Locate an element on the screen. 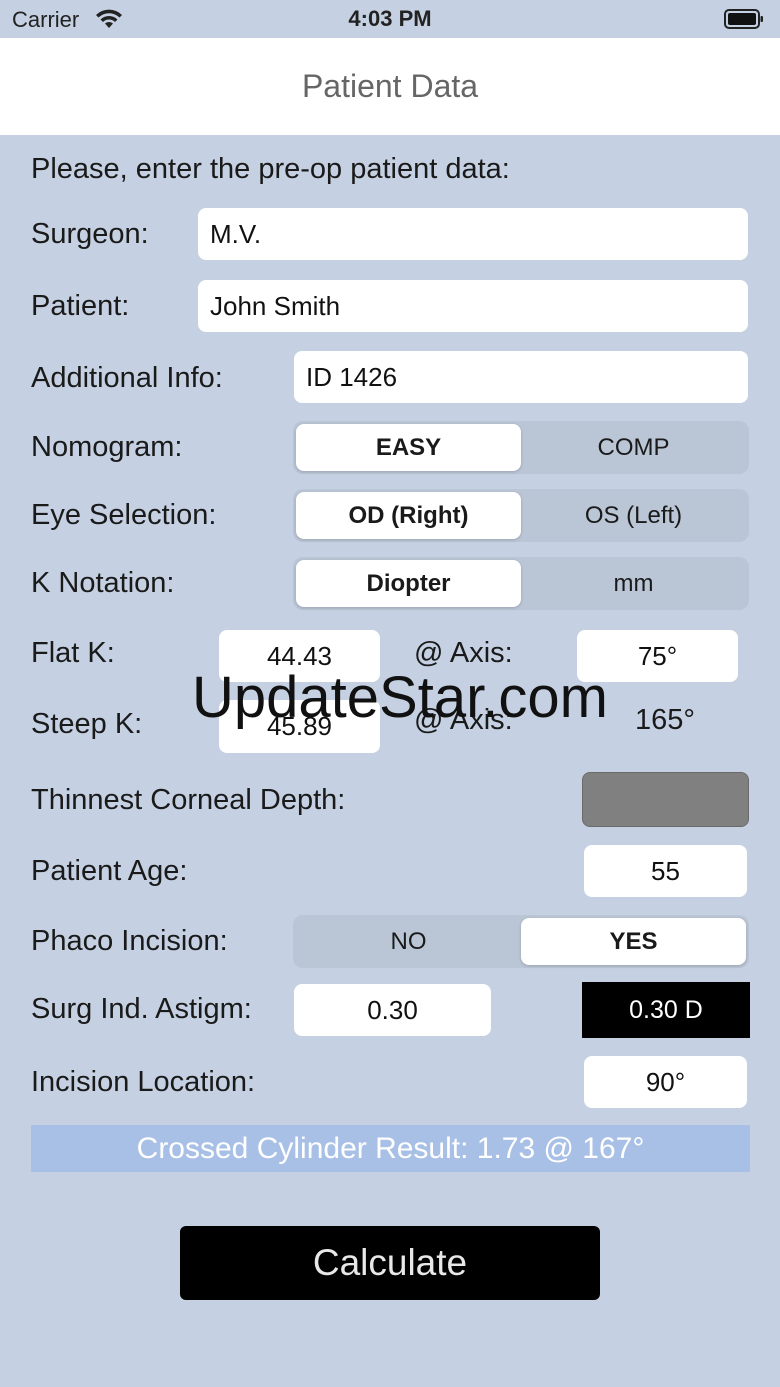 The height and width of the screenshot is (1387, 780). thinnest-corneal-depth-label: Thinnest Corneal Depth: is located at coordinates (188, 800).